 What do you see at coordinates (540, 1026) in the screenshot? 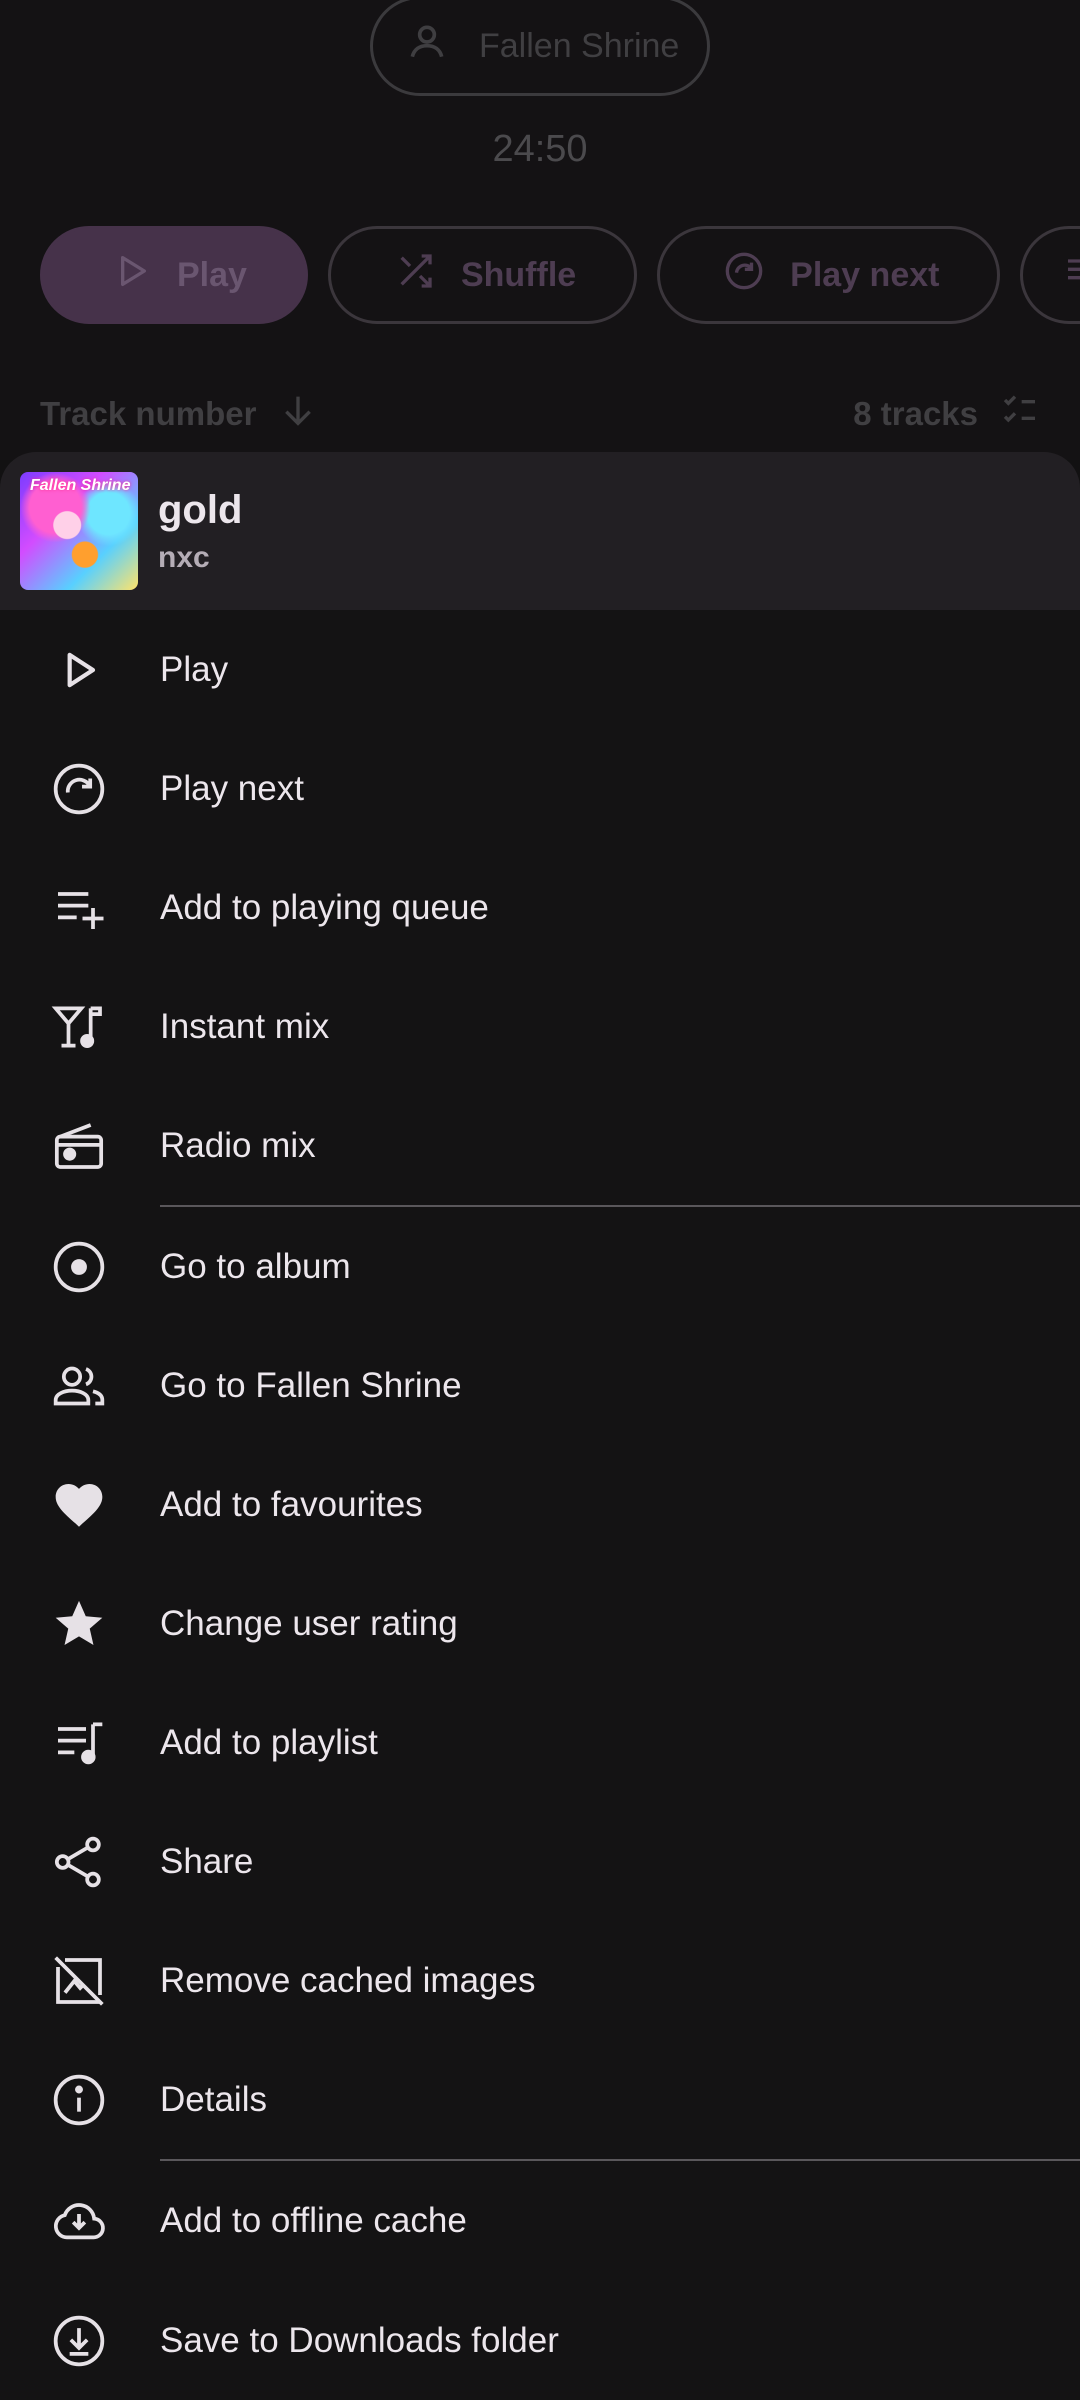
I see `menu-item-instant-mix: Instant mix` at bounding box center [540, 1026].